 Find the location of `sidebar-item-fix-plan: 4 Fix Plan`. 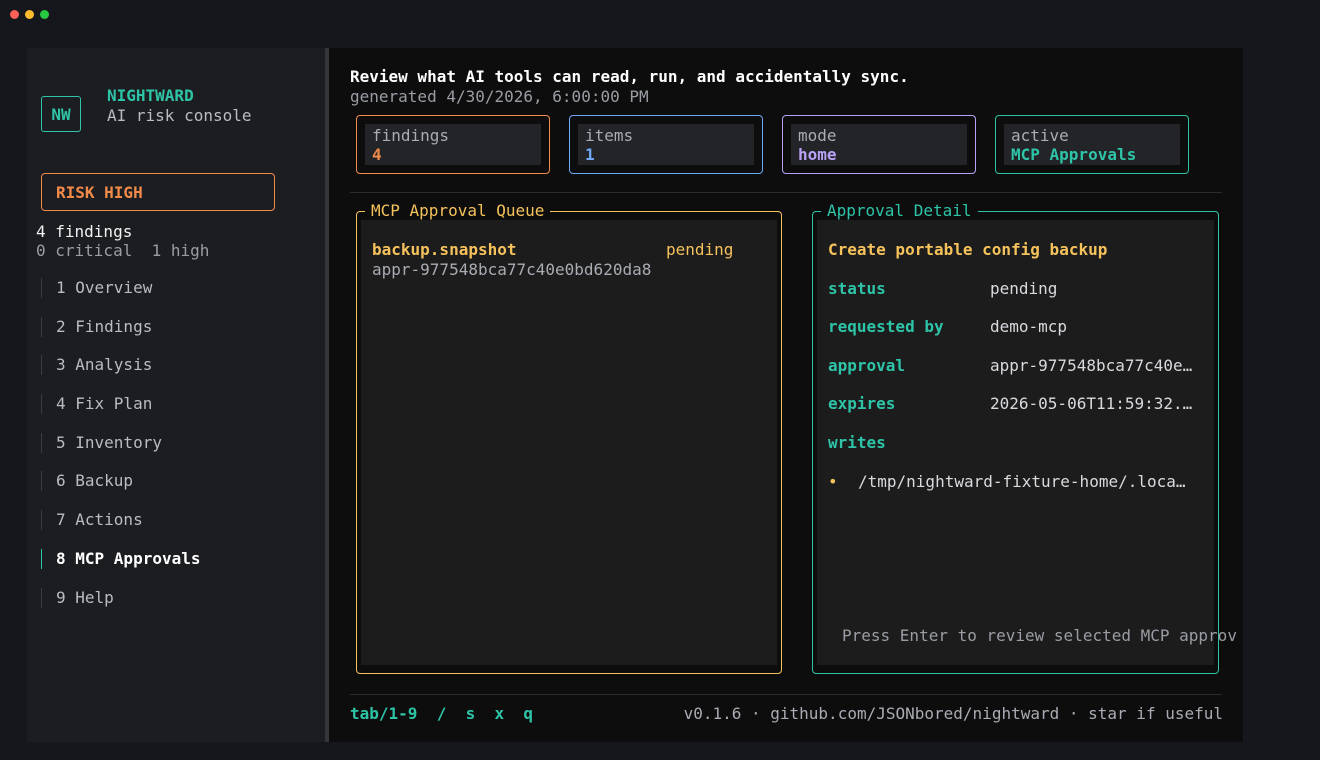

sidebar-item-fix-plan: 4 Fix Plan is located at coordinates (156, 404).